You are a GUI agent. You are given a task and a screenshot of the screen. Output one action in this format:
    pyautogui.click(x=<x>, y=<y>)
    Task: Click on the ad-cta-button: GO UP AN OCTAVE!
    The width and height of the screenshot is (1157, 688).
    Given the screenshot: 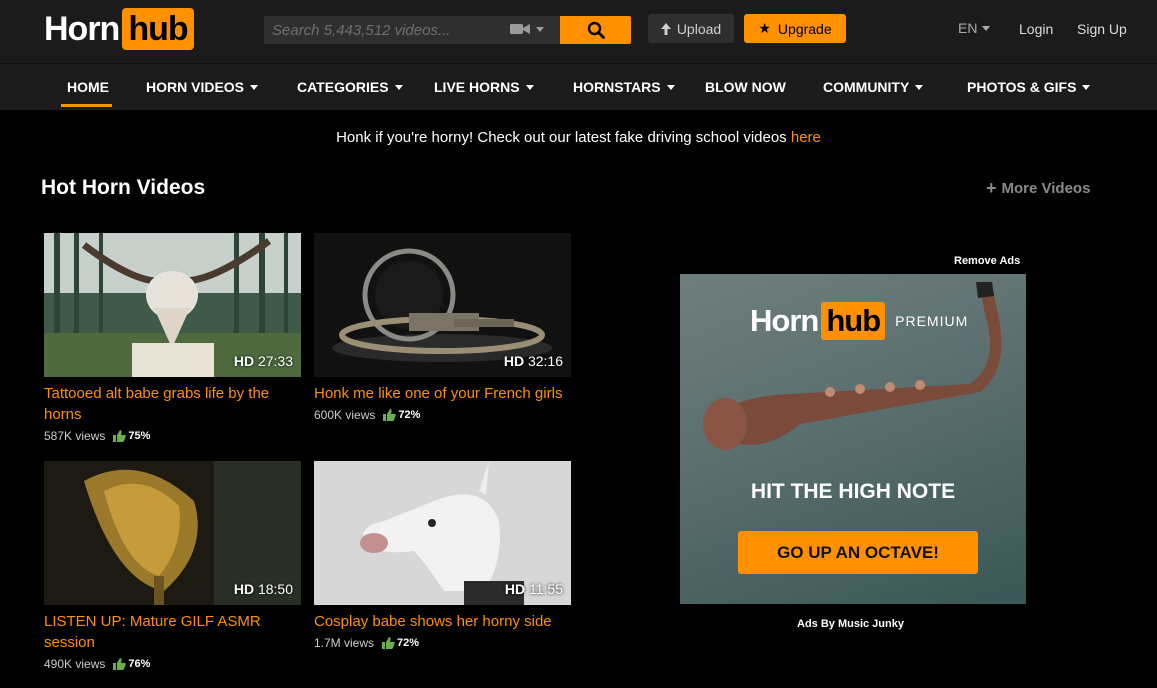 What is the action you would take?
    pyautogui.click(x=858, y=552)
    